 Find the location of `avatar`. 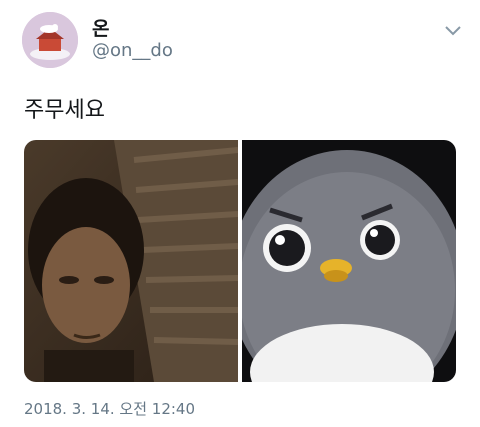

avatar is located at coordinates (50, 40).